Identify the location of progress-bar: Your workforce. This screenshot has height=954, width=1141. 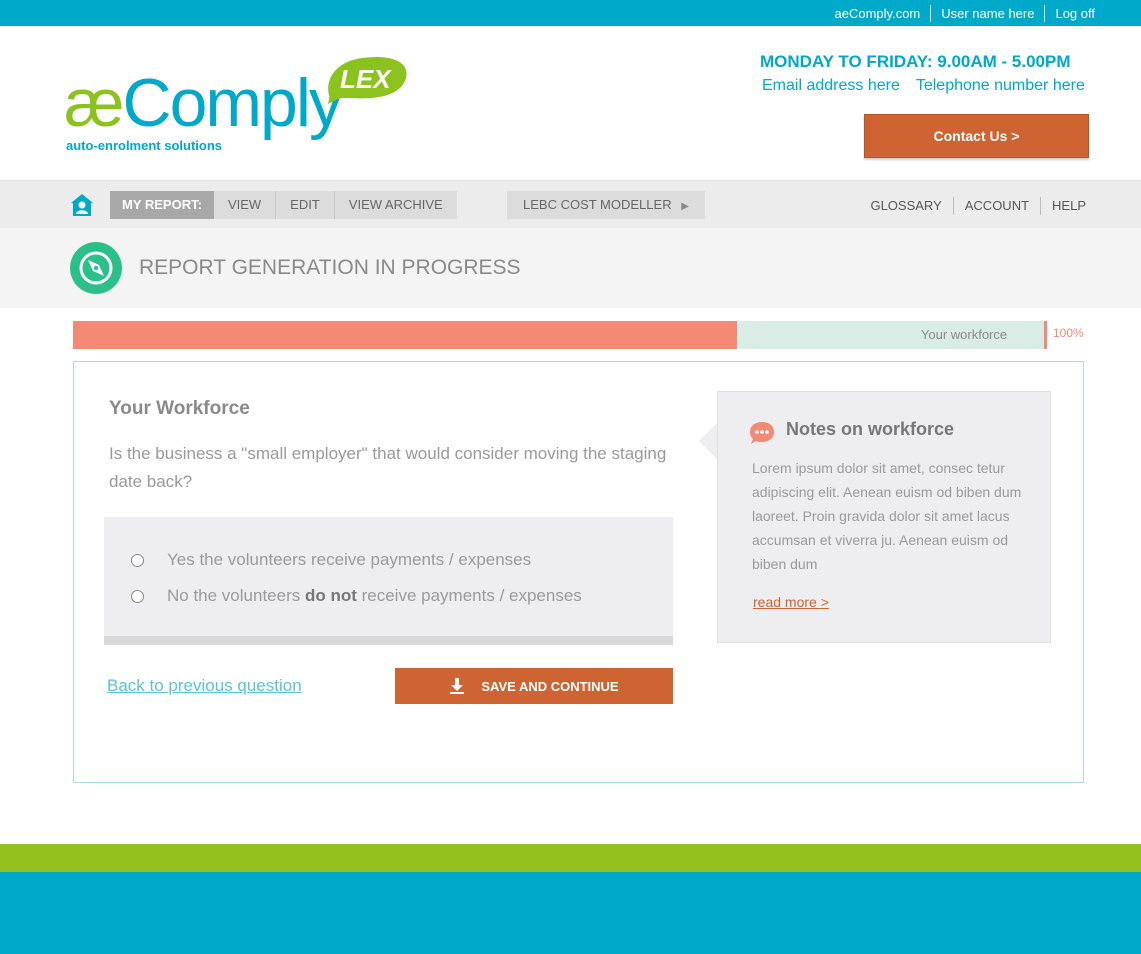
(560, 335).